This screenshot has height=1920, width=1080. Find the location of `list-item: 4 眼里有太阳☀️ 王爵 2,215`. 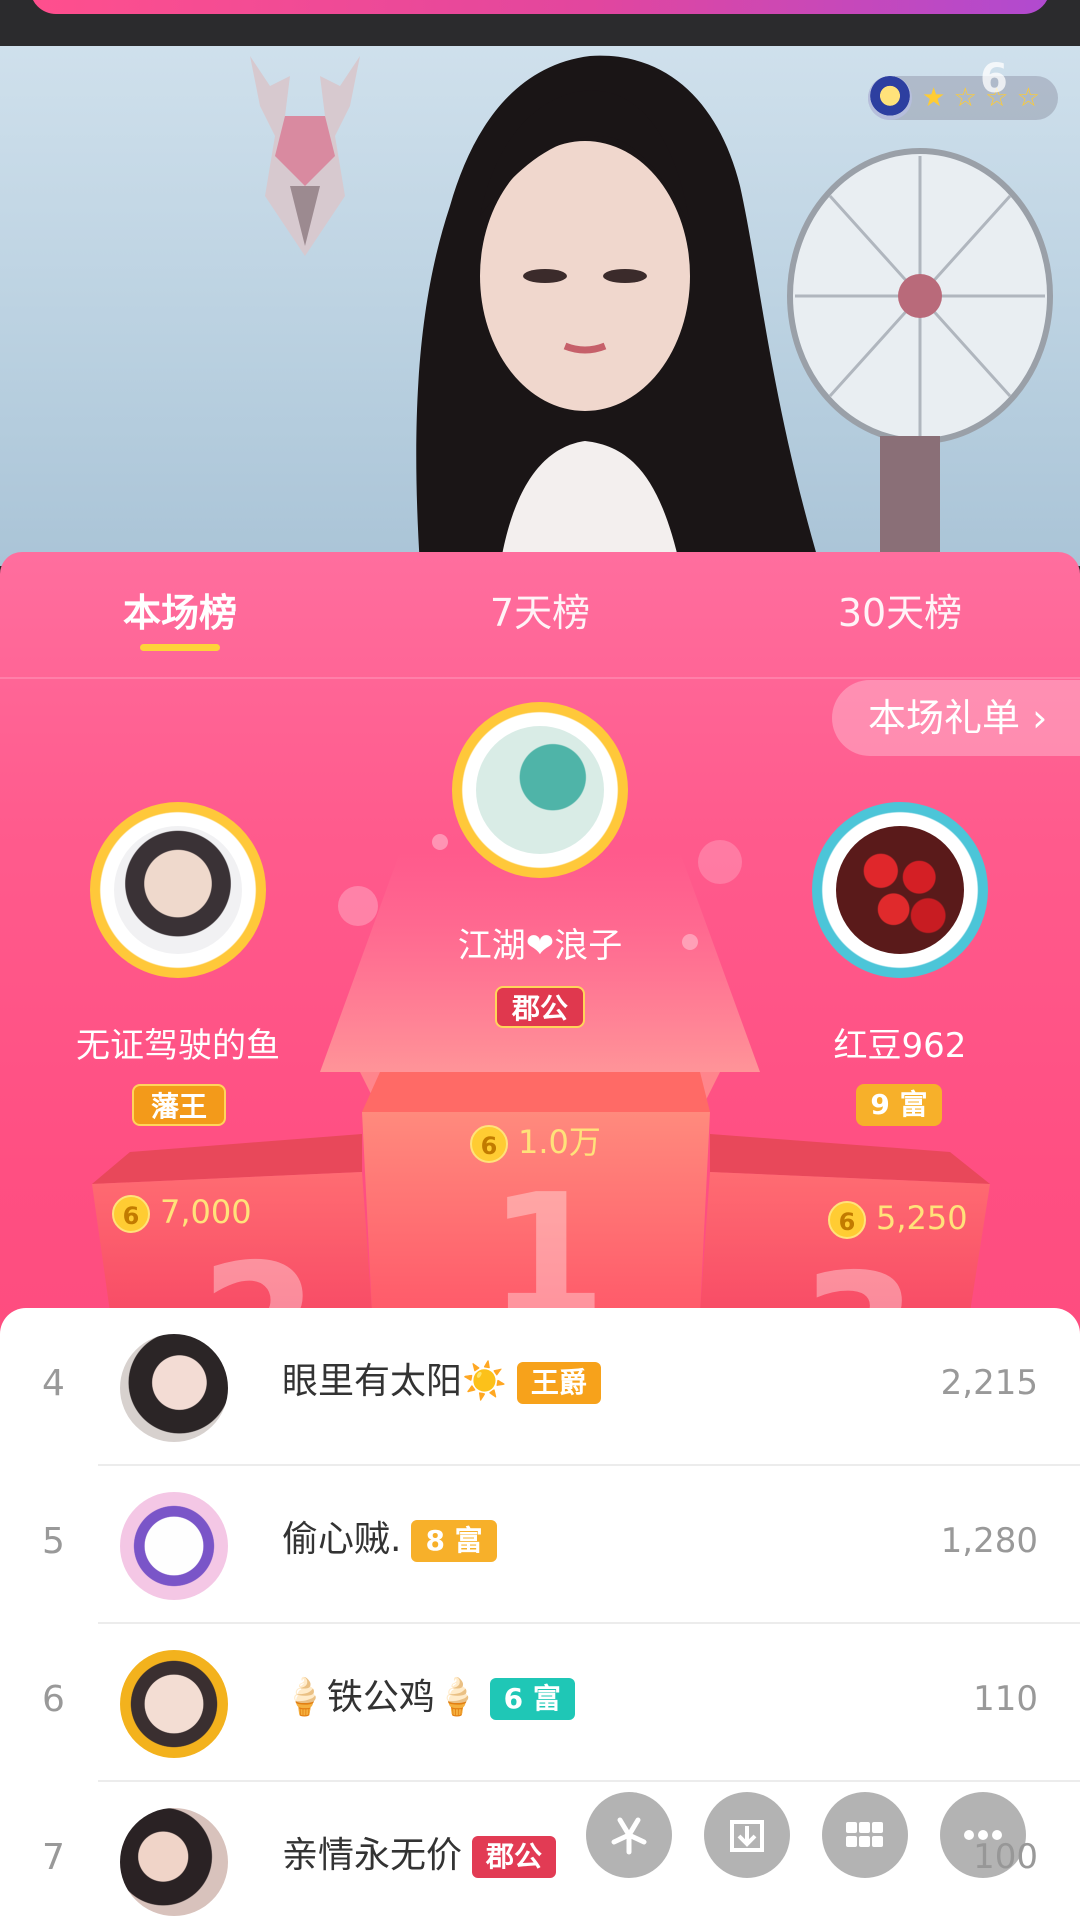

list-item: 4 眼里有太阳☀️ 王爵 2,215 is located at coordinates (540, 1387).